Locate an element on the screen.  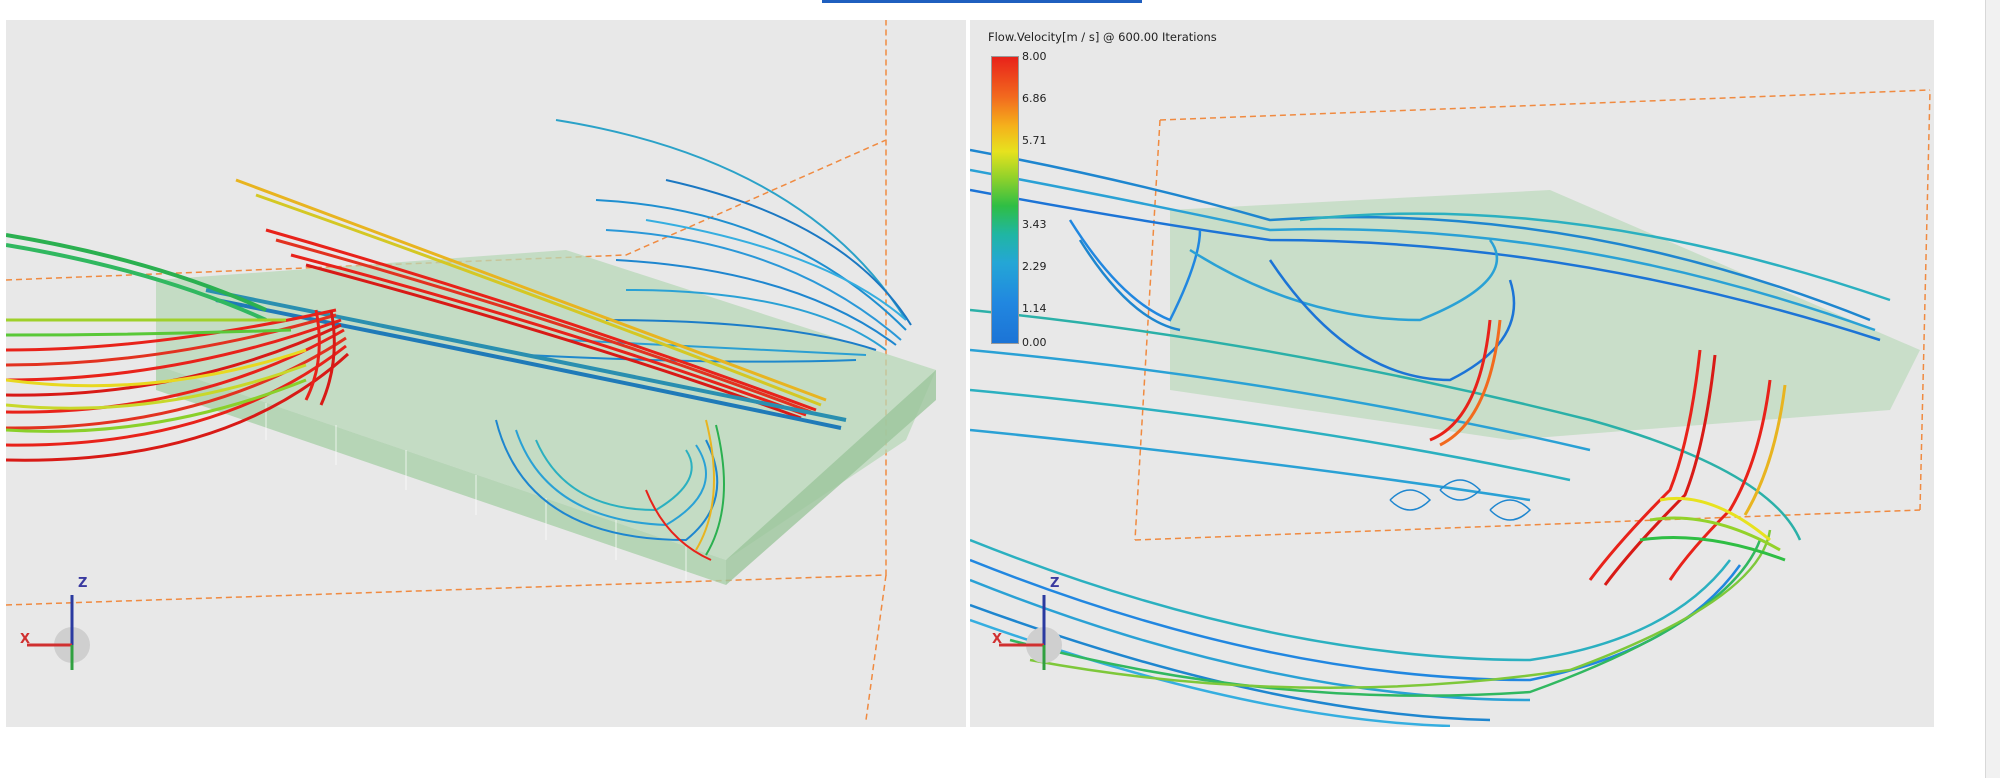
legend-title: Flow.Velocity[m / s] @ 600.00 Iterations is located at coordinates (1102, 37).